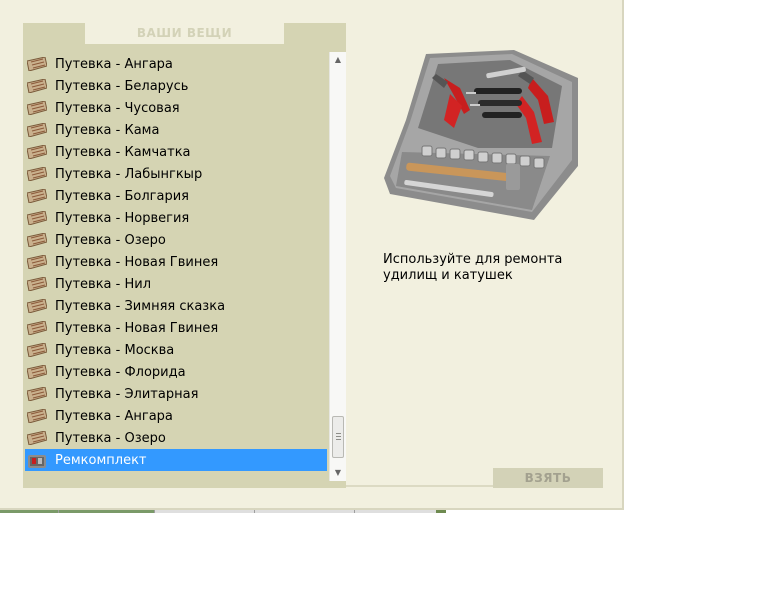 The width and height of the screenshot is (768, 614). I want to click on repair-kit-icon, so click(37, 460).